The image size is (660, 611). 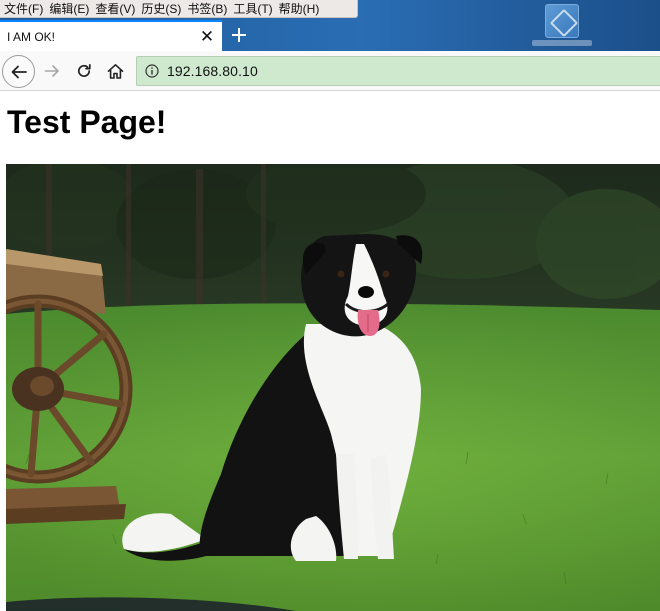 What do you see at coordinates (87, 122) in the screenshot?
I see `page-title: Test Page!` at bounding box center [87, 122].